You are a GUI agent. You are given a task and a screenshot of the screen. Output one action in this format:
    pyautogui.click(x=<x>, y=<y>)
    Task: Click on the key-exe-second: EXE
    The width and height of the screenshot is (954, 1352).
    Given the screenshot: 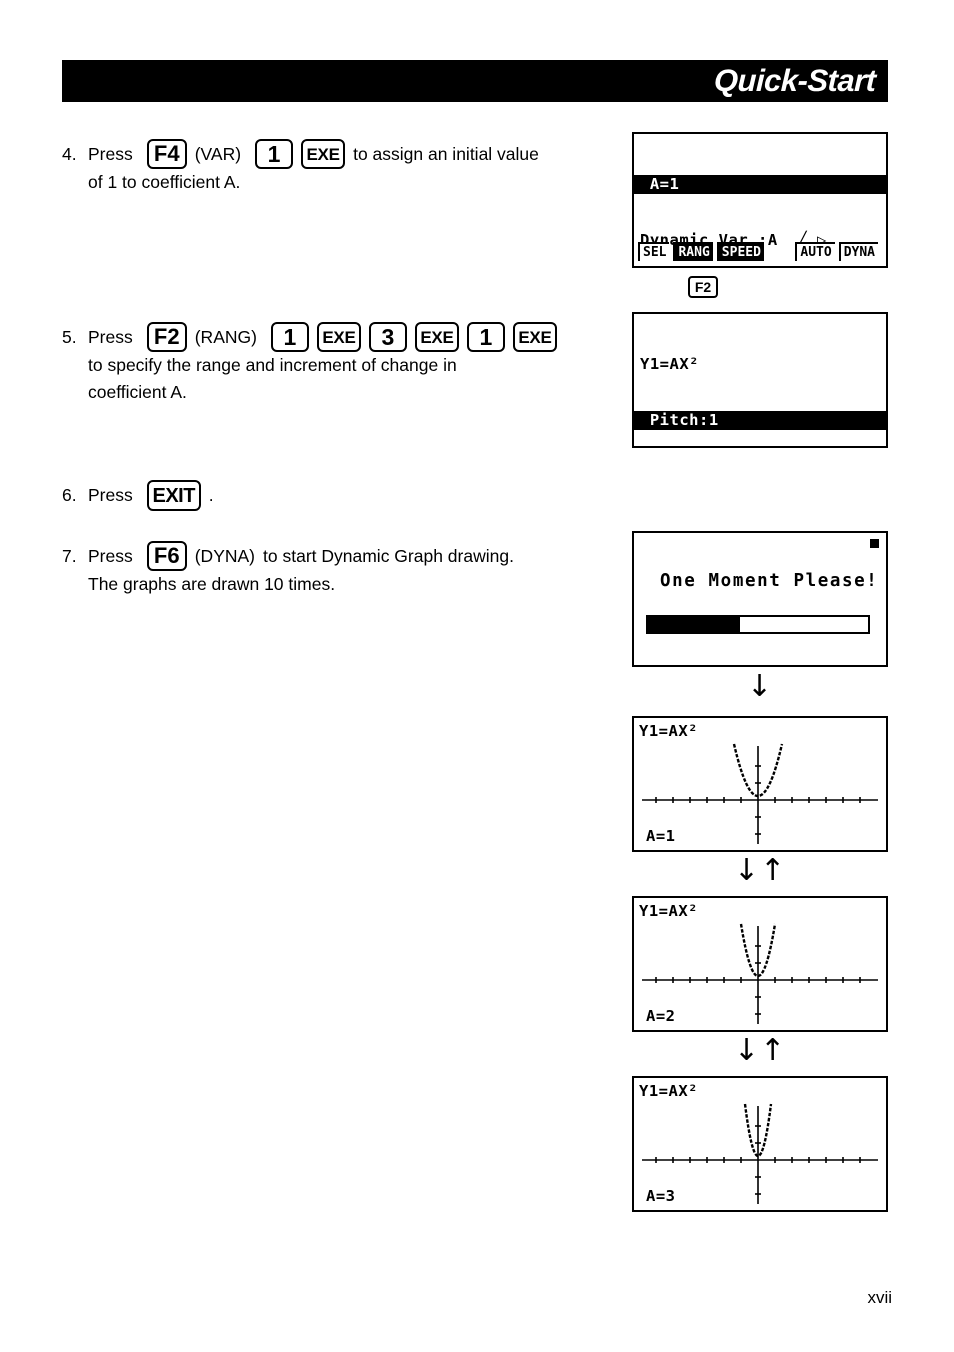 What is the action you would take?
    pyautogui.click(x=436, y=337)
    